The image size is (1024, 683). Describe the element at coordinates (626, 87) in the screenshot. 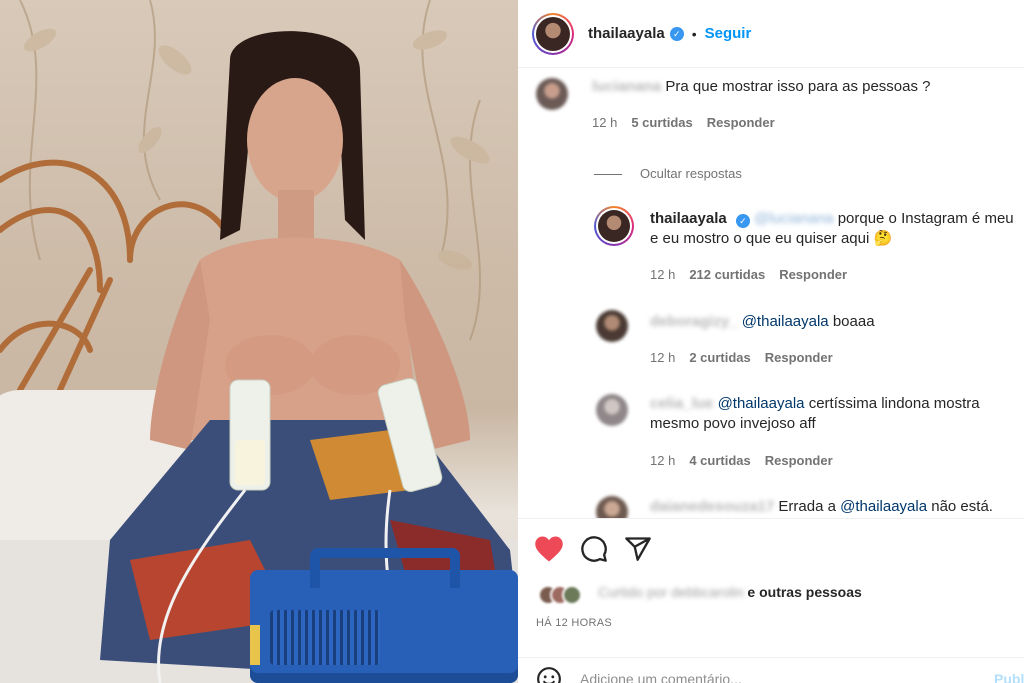

I see `comment-author: lucianana` at that location.